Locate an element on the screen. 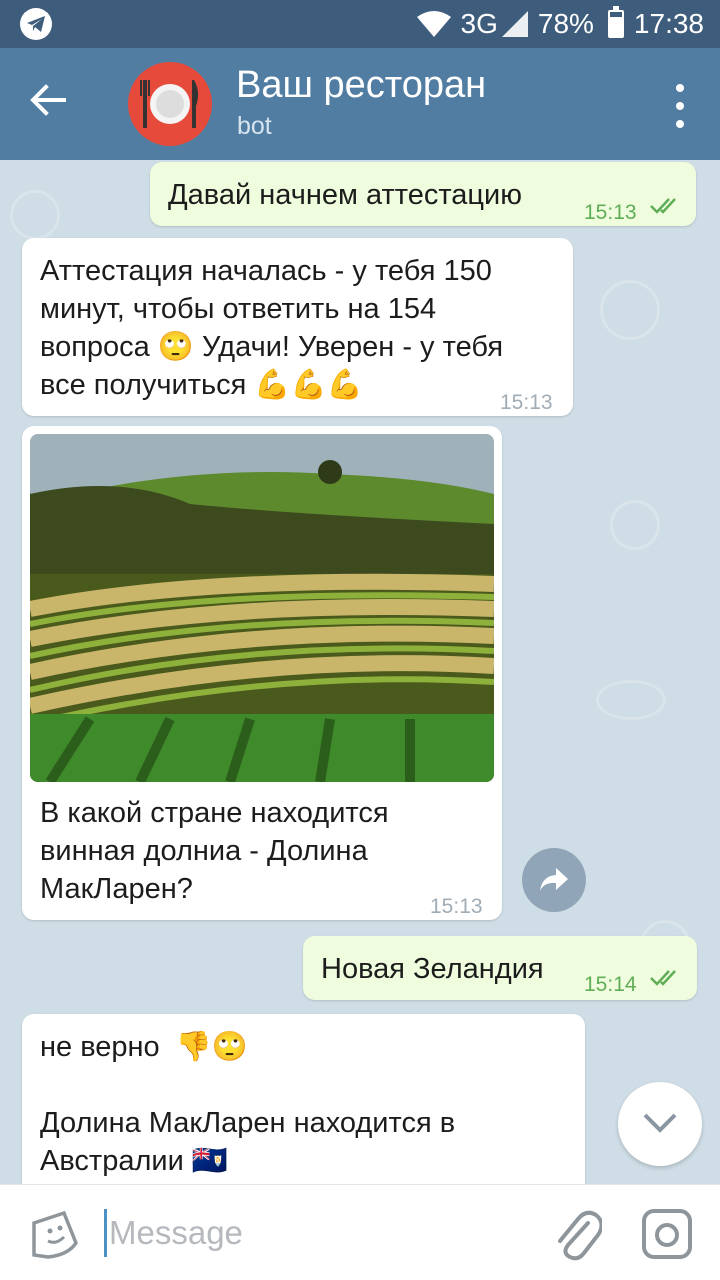 This screenshot has height=1280, width=720. message-input-bar is located at coordinates (360, 1232).